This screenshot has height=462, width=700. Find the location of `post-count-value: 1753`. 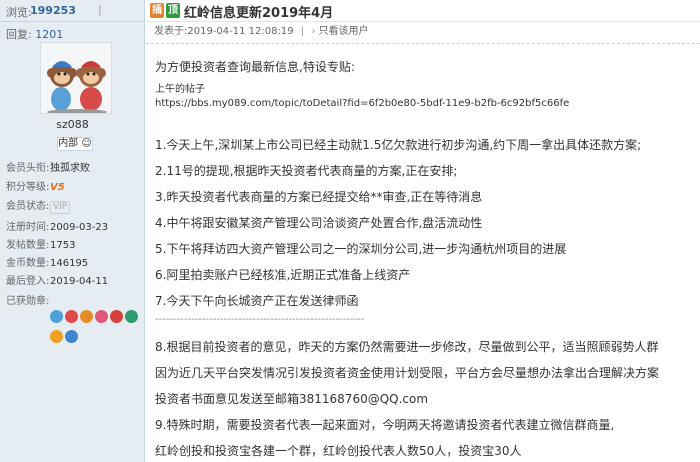

post-count-value: 1753 is located at coordinates (63, 245).